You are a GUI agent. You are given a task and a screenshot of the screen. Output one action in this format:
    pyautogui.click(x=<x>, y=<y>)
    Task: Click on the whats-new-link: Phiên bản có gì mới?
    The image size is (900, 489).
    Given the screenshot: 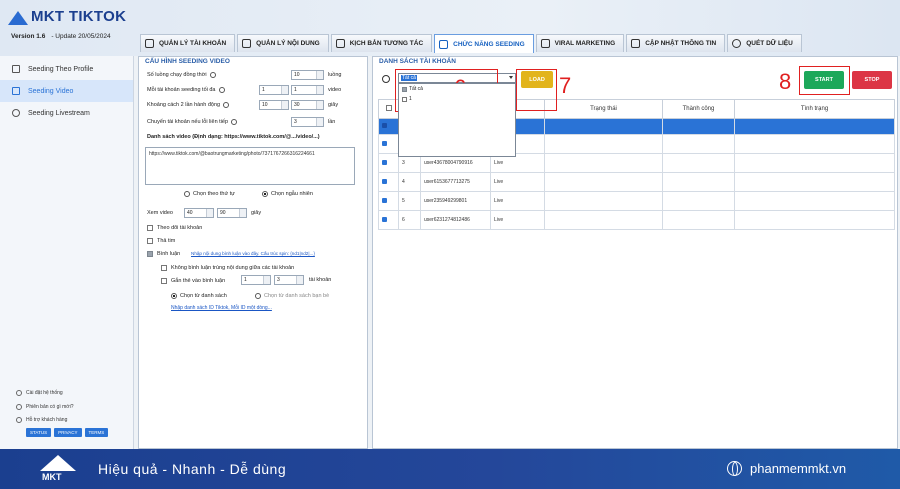 What is the action you would take?
    pyautogui.click(x=44, y=407)
    